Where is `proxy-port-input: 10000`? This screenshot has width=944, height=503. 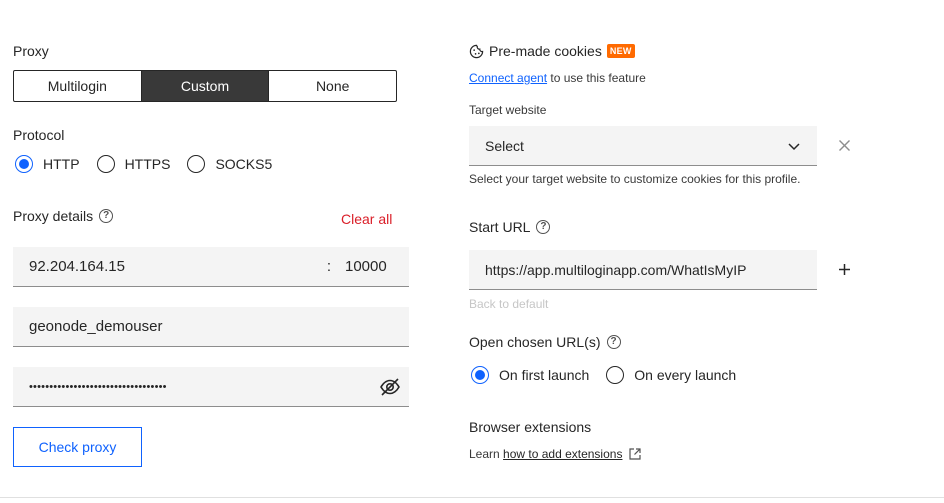 proxy-port-input: 10000 is located at coordinates (374, 266).